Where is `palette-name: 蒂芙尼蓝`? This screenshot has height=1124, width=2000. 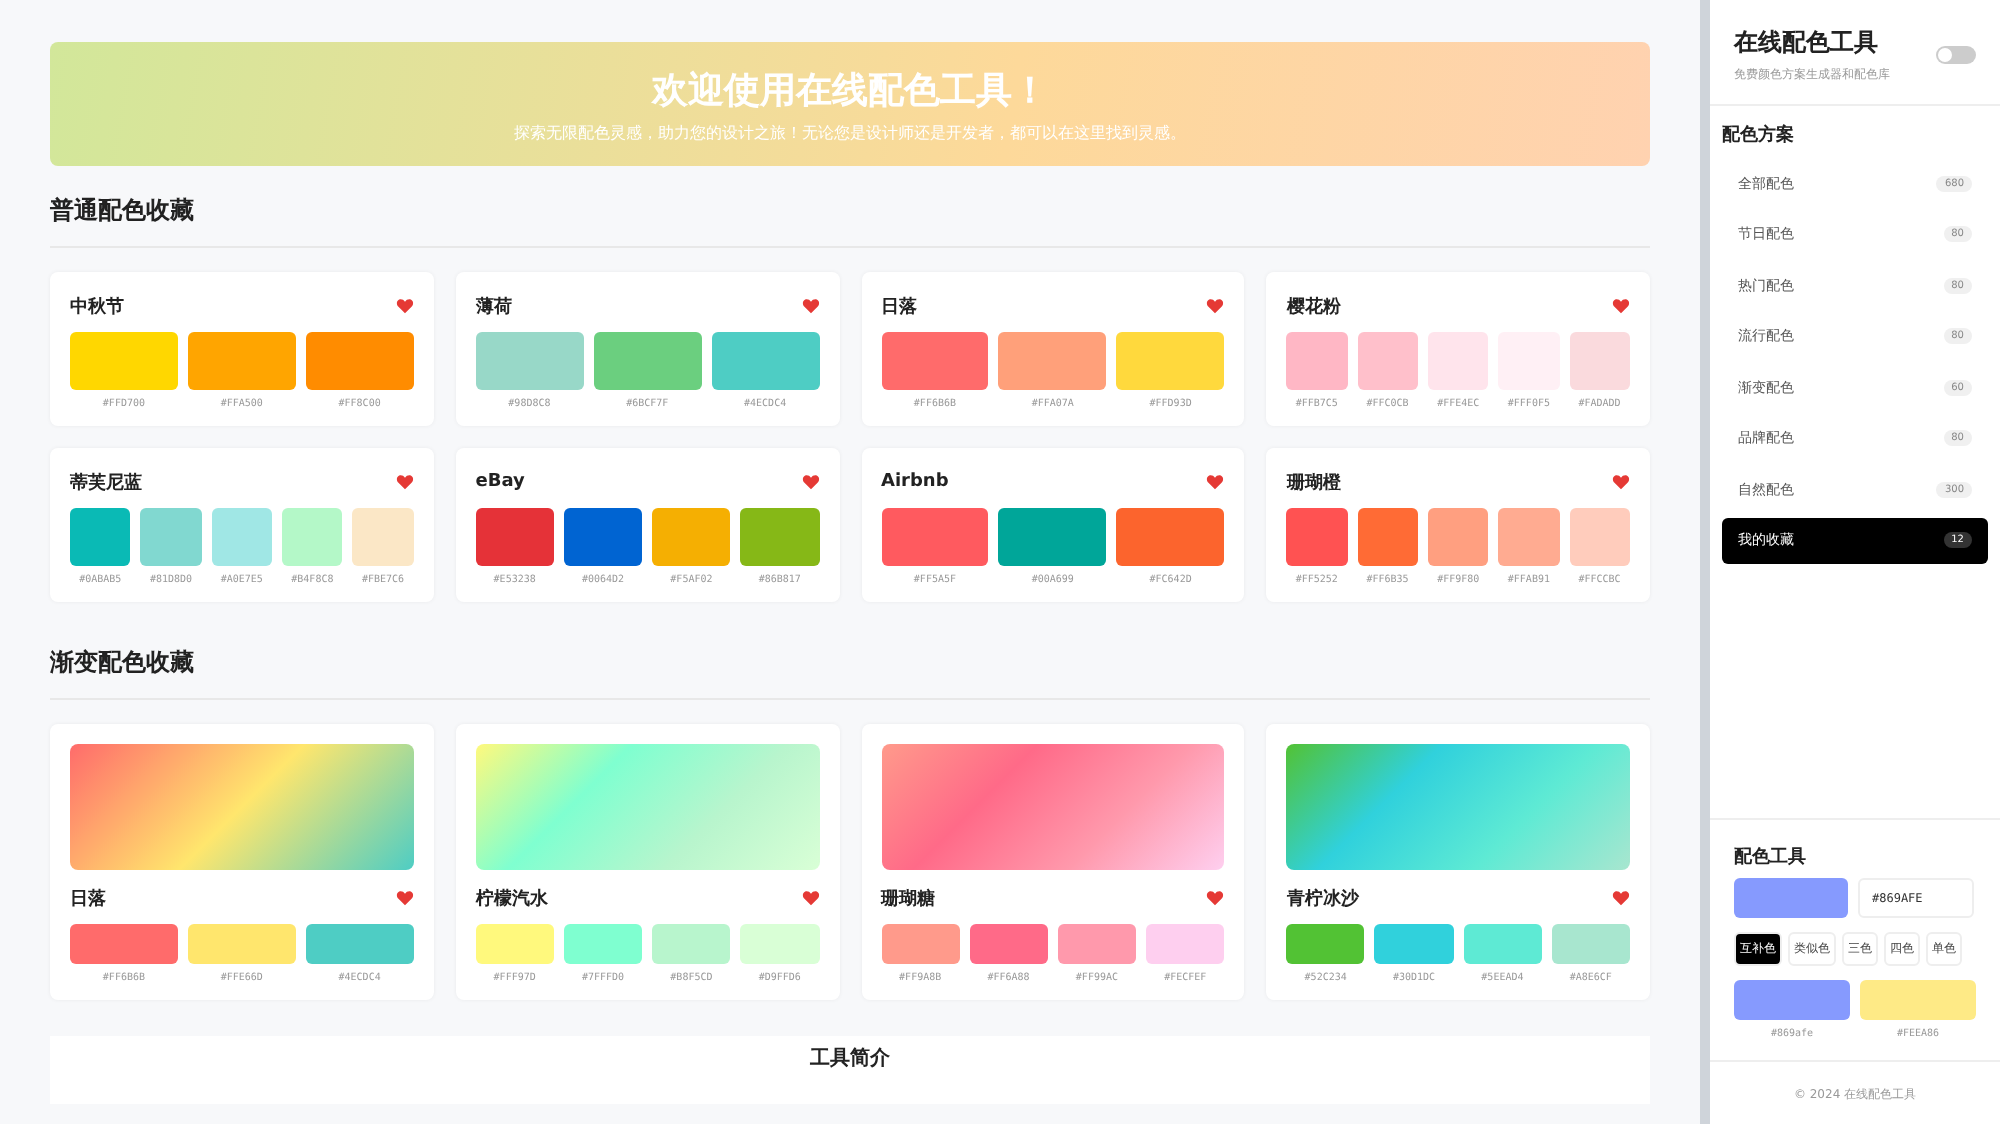
palette-name: 蒂芙尼蓝 is located at coordinates (106, 482).